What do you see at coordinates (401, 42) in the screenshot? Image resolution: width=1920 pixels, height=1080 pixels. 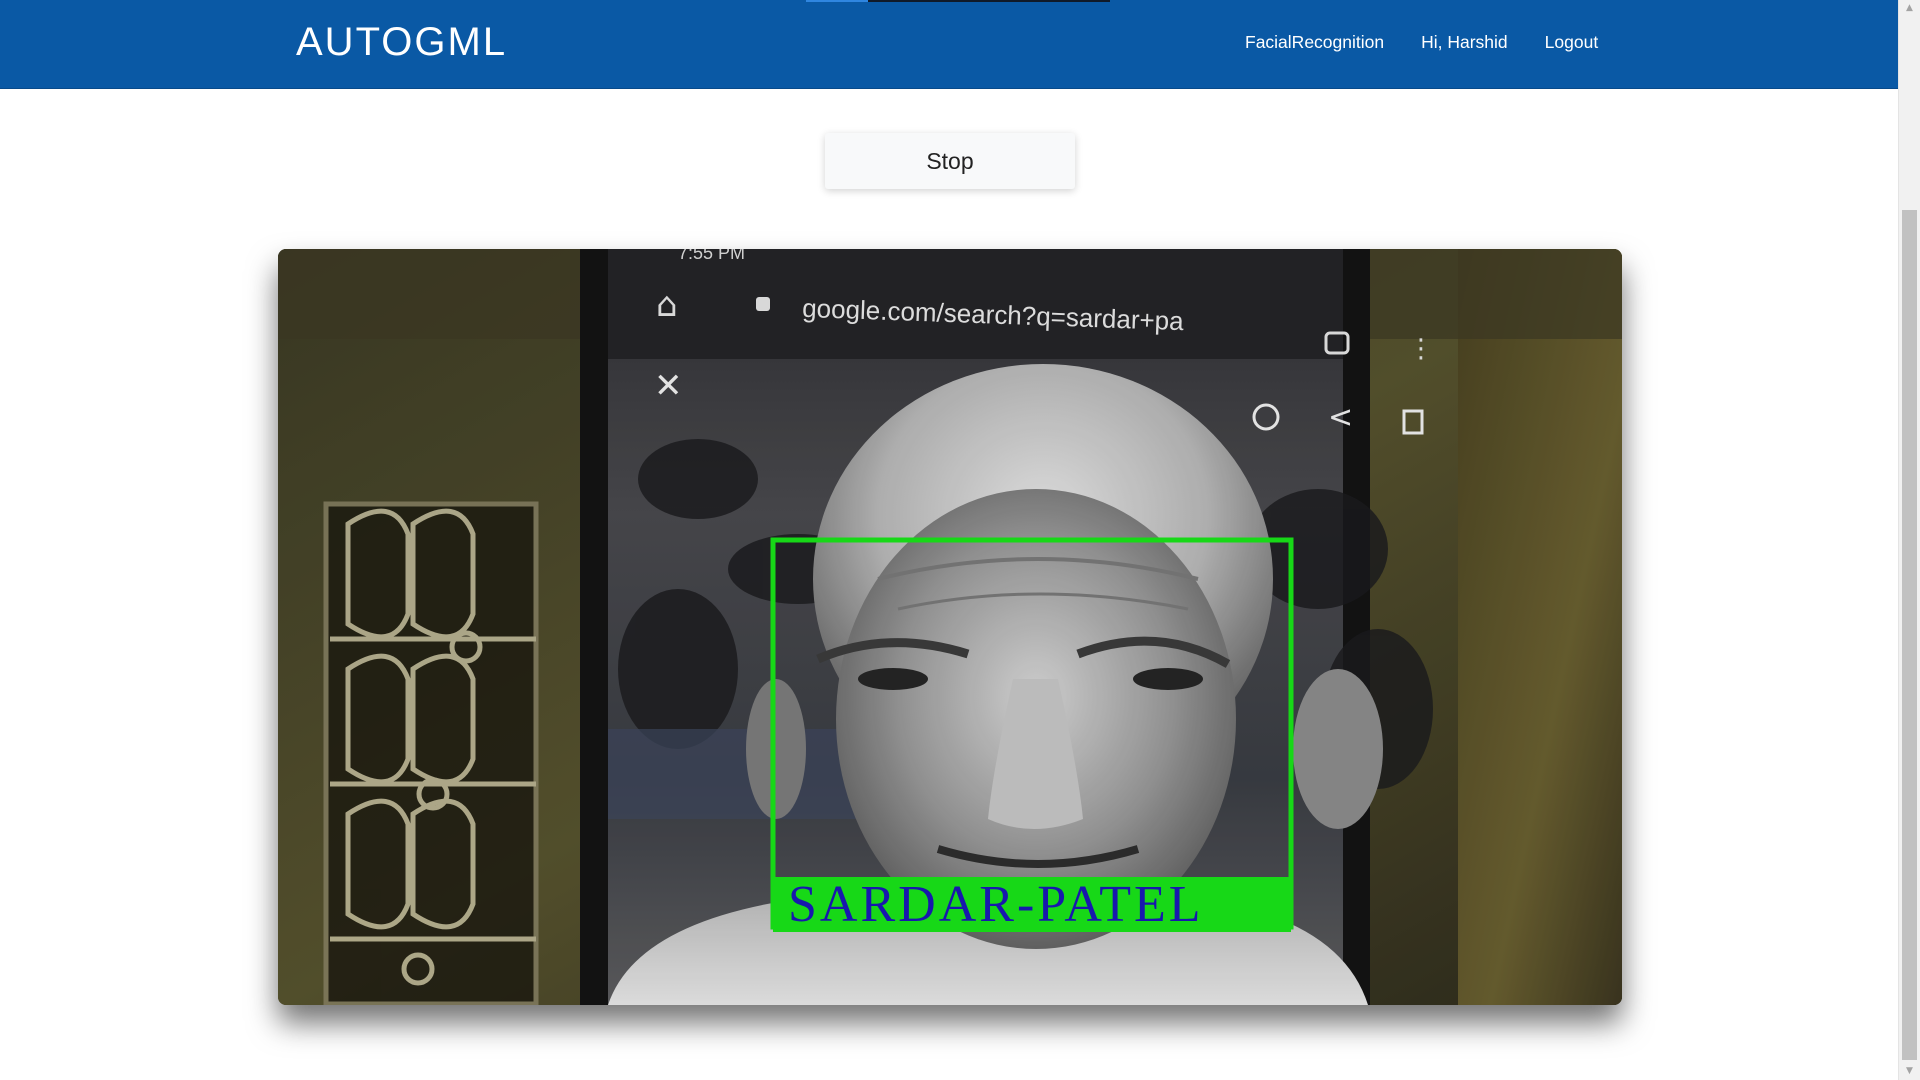 I see `brand-logo: AUTOGML` at bounding box center [401, 42].